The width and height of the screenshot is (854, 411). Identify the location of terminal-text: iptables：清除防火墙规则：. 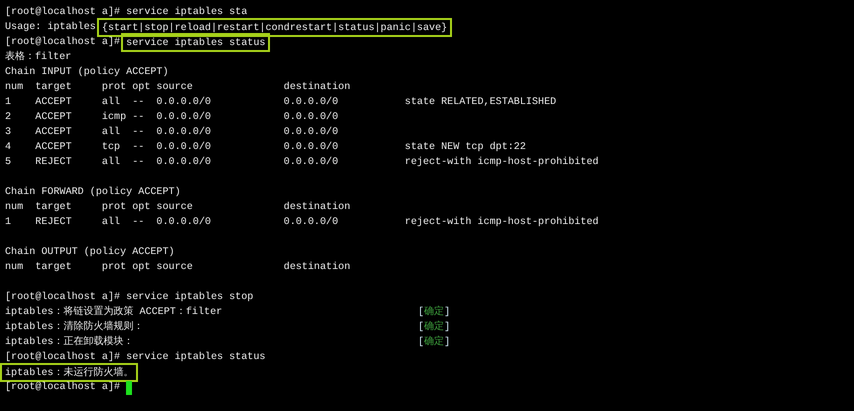
(74, 327).